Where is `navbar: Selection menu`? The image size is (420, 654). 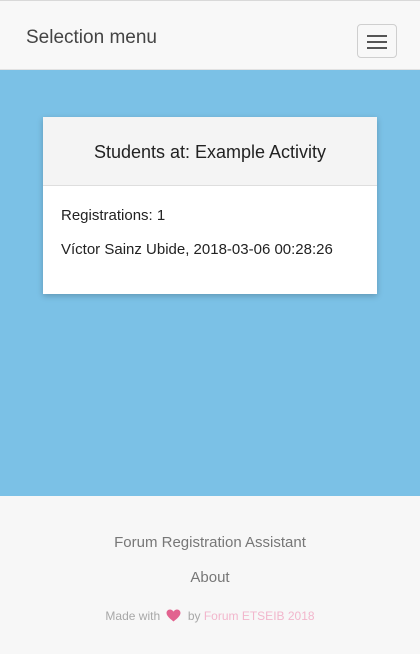
navbar: Selection menu is located at coordinates (210, 35).